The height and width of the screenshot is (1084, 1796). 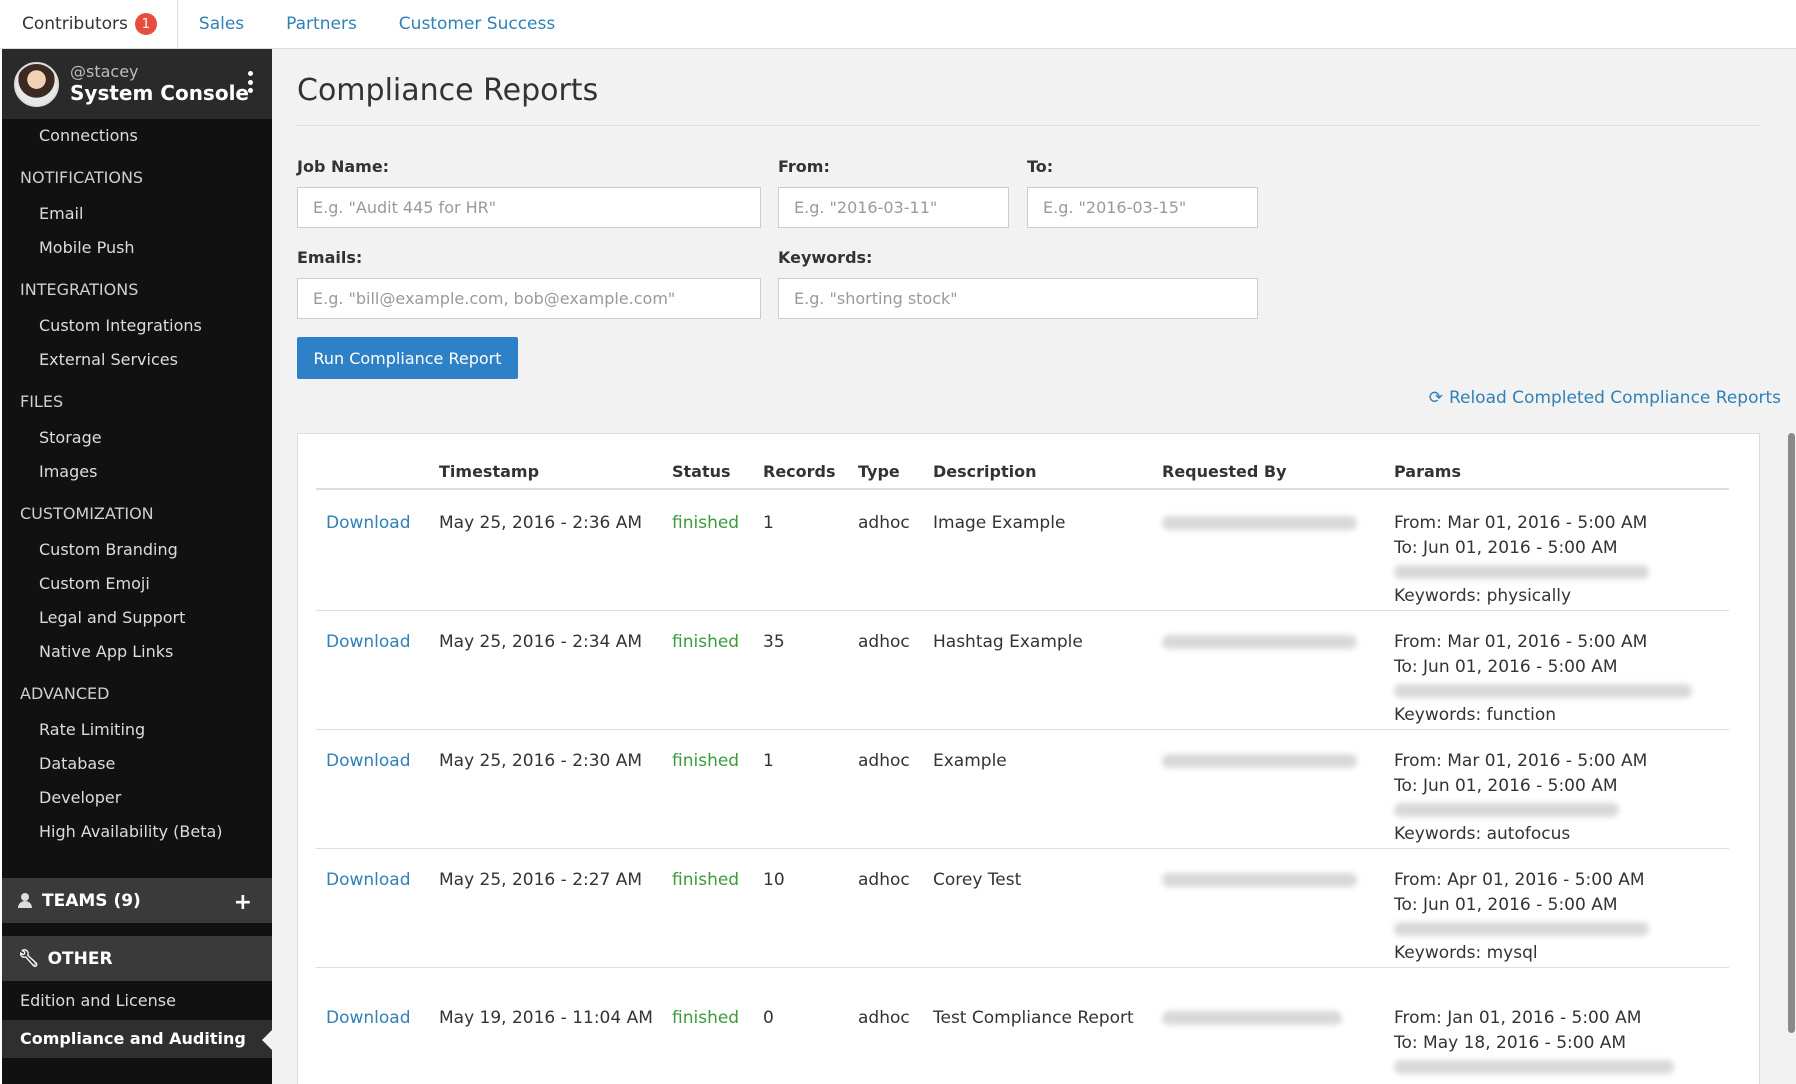 I want to click on keywords-input, so click(x=1018, y=298).